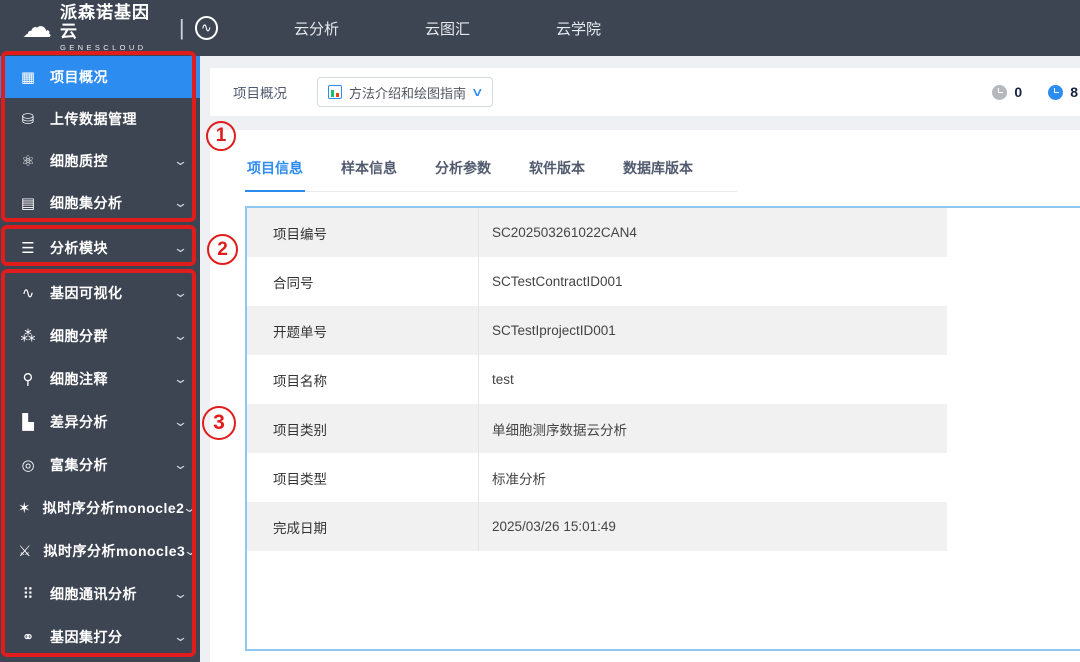 The width and height of the screenshot is (1080, 662). I want to click on nav-item-cloud-academy: 云学院, so click(578, 28).